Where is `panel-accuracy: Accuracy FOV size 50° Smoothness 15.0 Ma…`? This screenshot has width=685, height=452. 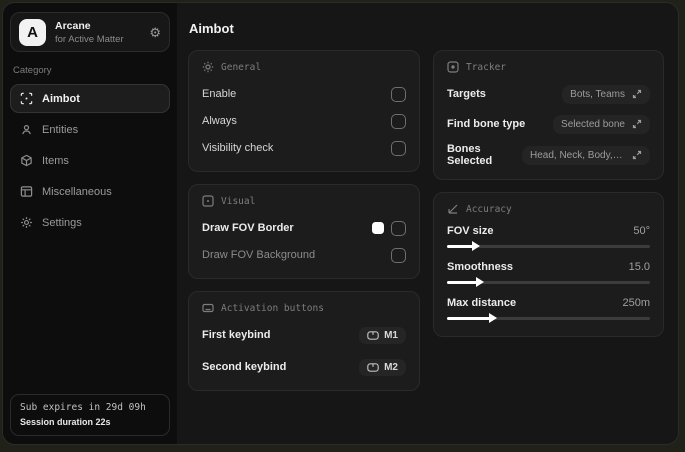
panel-accuracy: Accuracy FOV size 50° Smoothness 15.0 Ma… is located at coordinates (548, 264).